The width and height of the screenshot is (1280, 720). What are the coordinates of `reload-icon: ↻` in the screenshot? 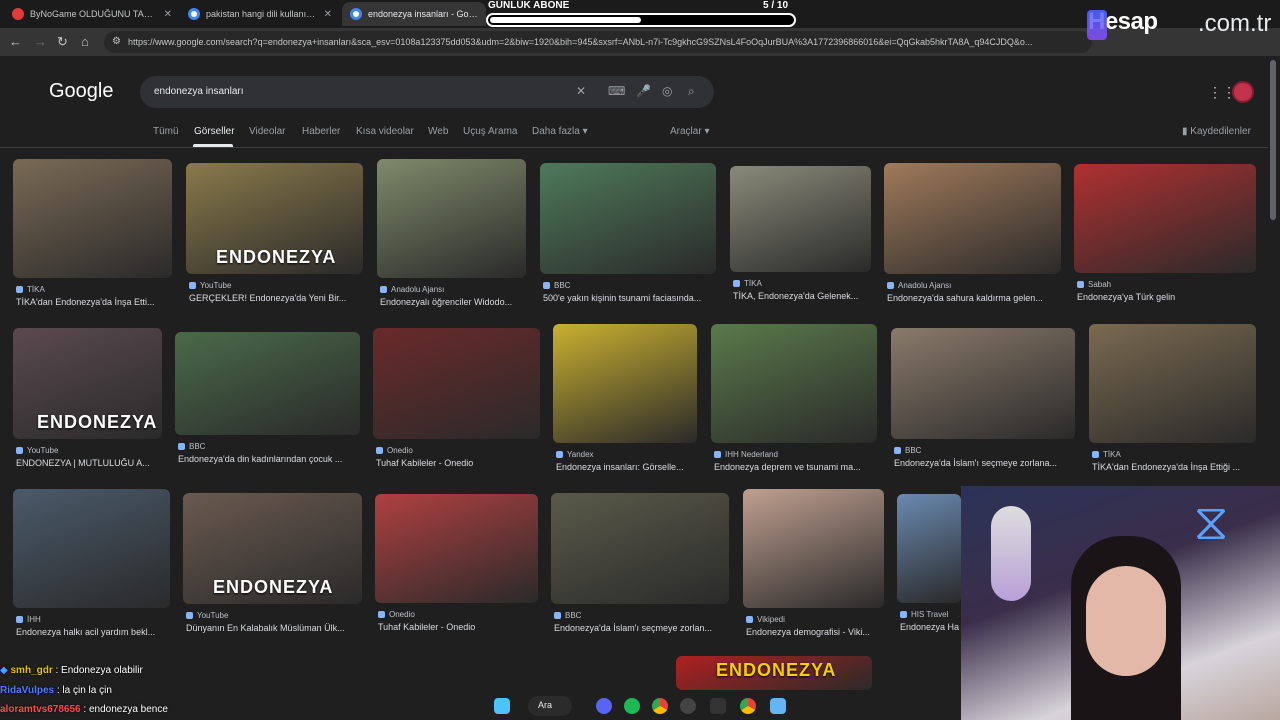 It's located at (62, 42).